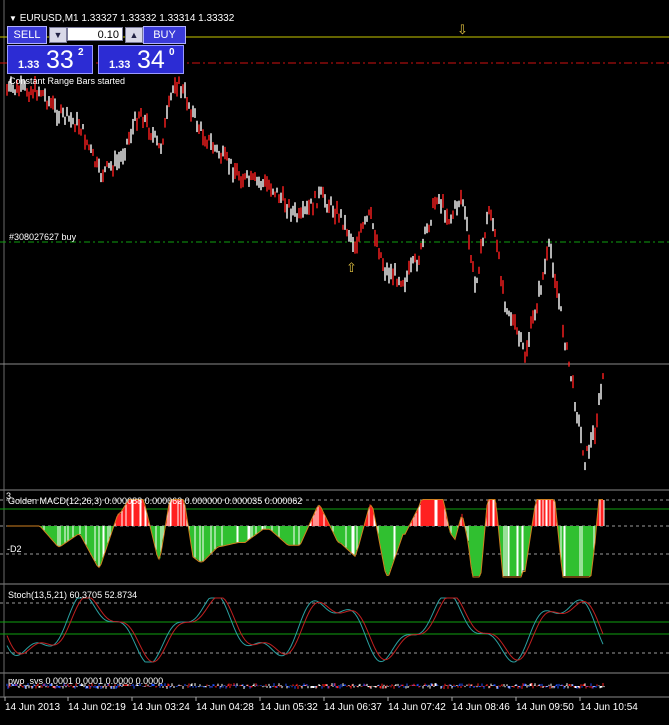  Describe the element at coordinates (60, 60) in the screenshot. I see `sell-price-pips: 33` at that location.